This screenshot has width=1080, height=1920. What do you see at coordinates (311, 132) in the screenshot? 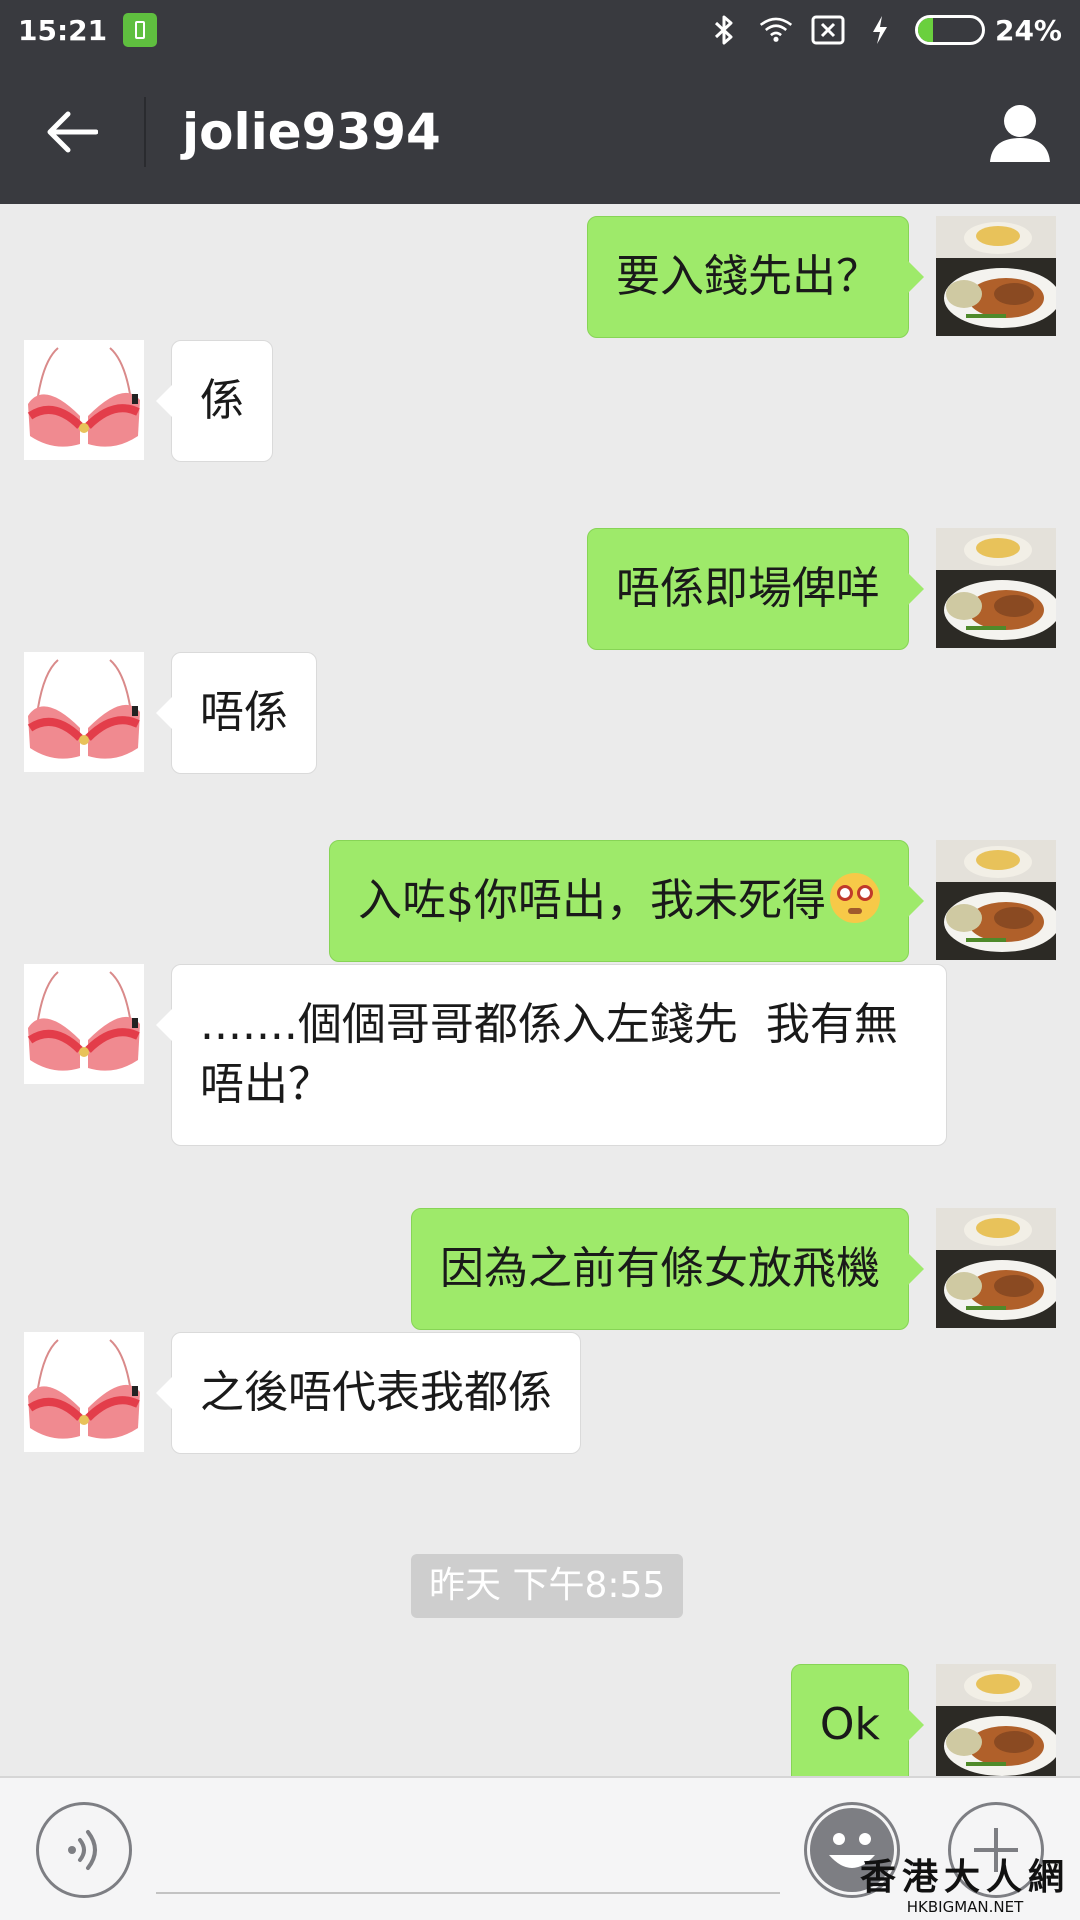
I see `chat-title: jolie9394` at bounding box center [311, 132].